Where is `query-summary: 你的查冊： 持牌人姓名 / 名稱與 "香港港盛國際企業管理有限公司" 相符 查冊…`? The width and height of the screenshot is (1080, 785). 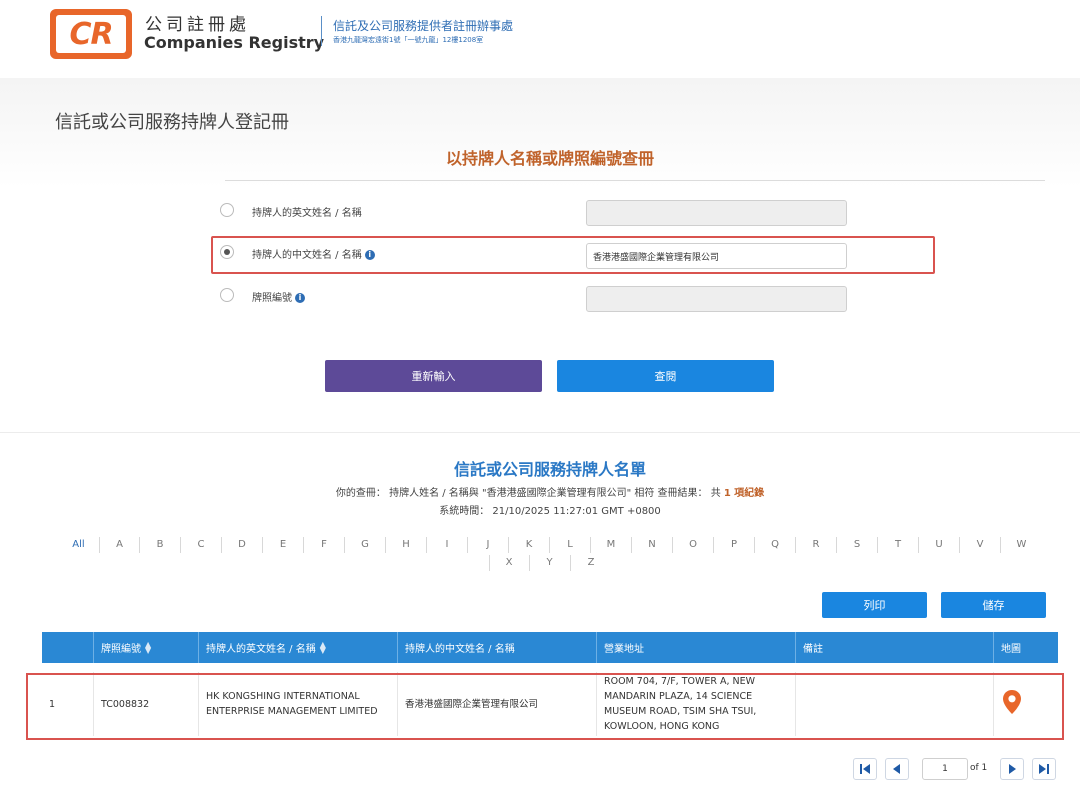
query-summary: 你的查冊： 持牌人姓名 / 名稱與 "香港港盛國際企業管理有限公司" 相符 查冊… is located at coordinates (550, 493).